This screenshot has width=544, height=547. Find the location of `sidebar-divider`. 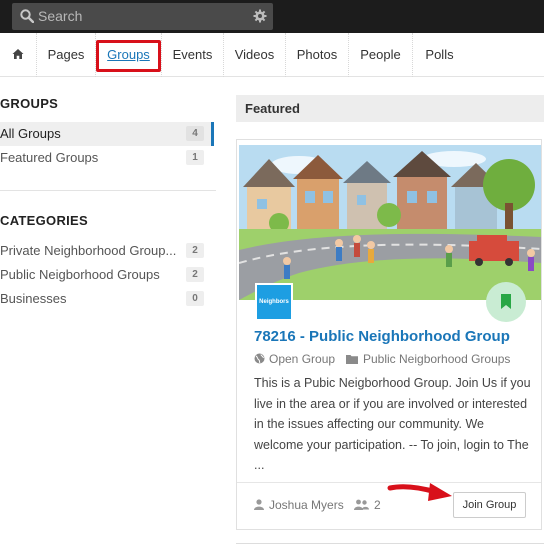

sidebar-divider is located at coordinates (108, 190).